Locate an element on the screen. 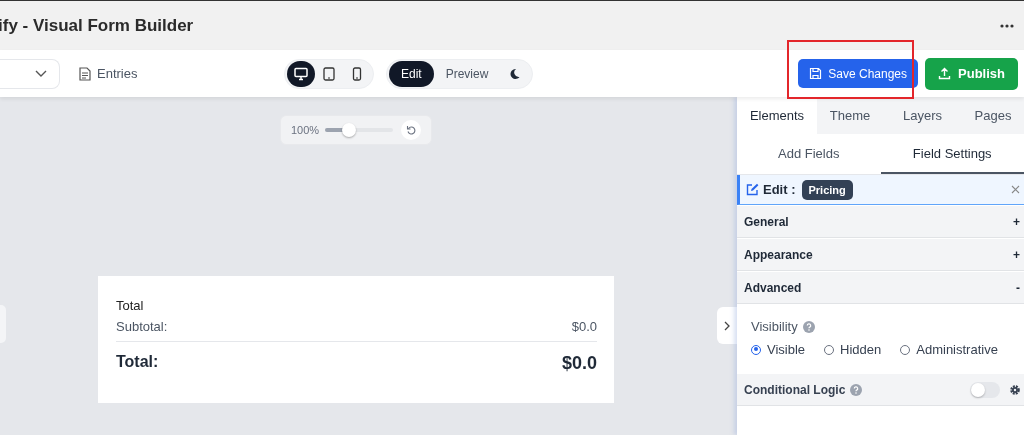 The image size is (1024, 435). mode-tab: Edit is located at coordinates (411, 73).